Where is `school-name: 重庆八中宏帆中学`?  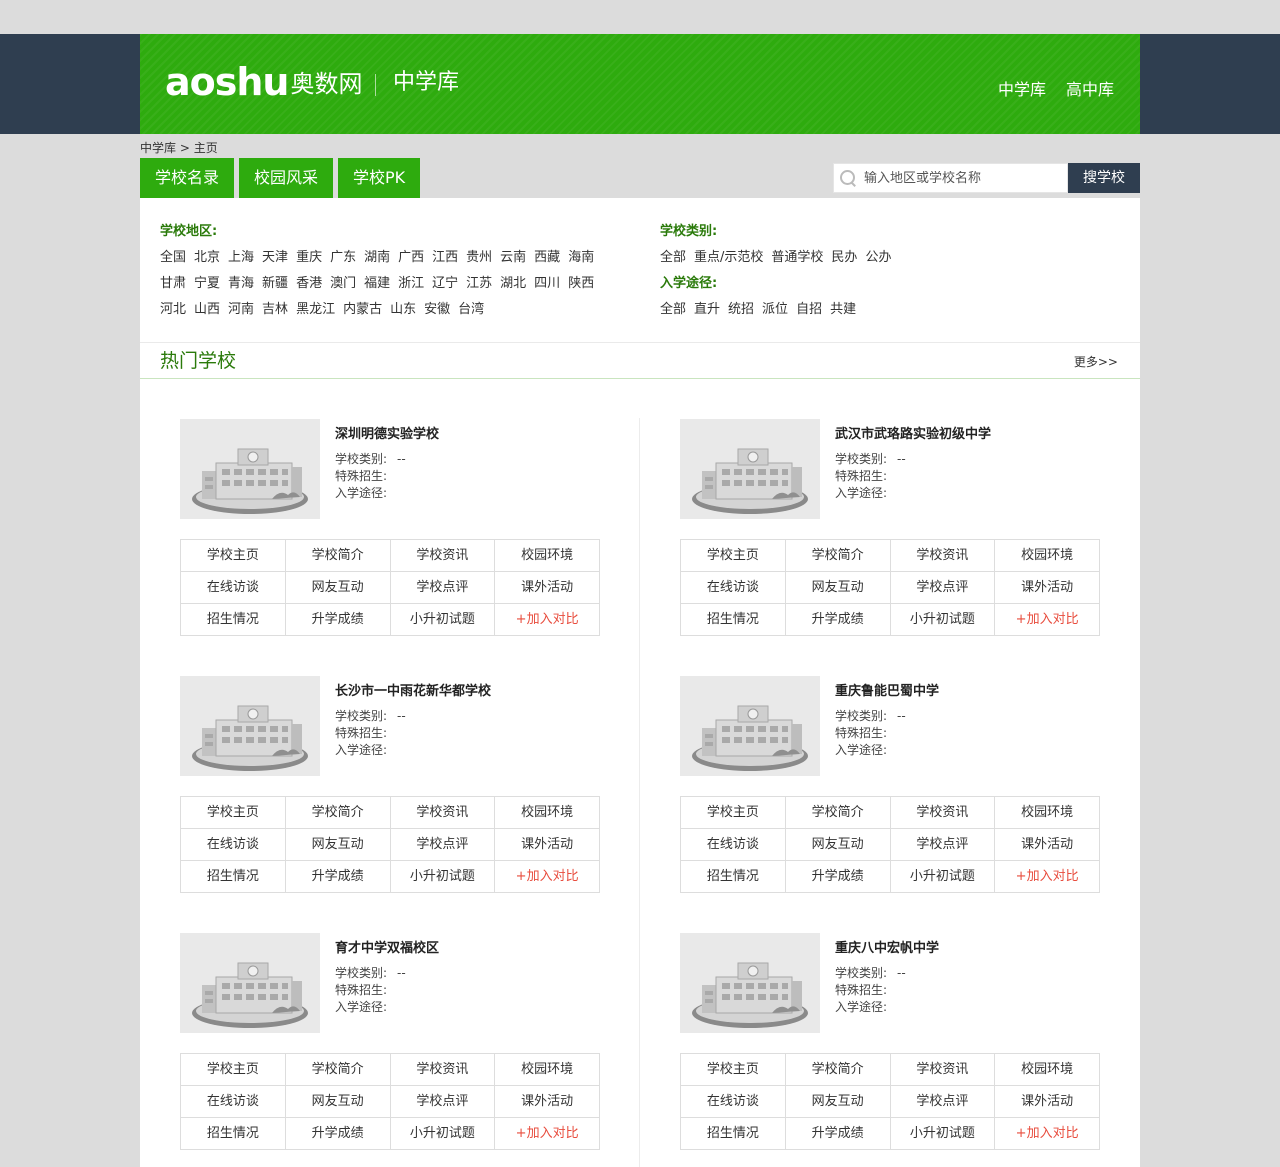 school-name: 重庆八中宏帆中学 is located at coordinates (887, 946).